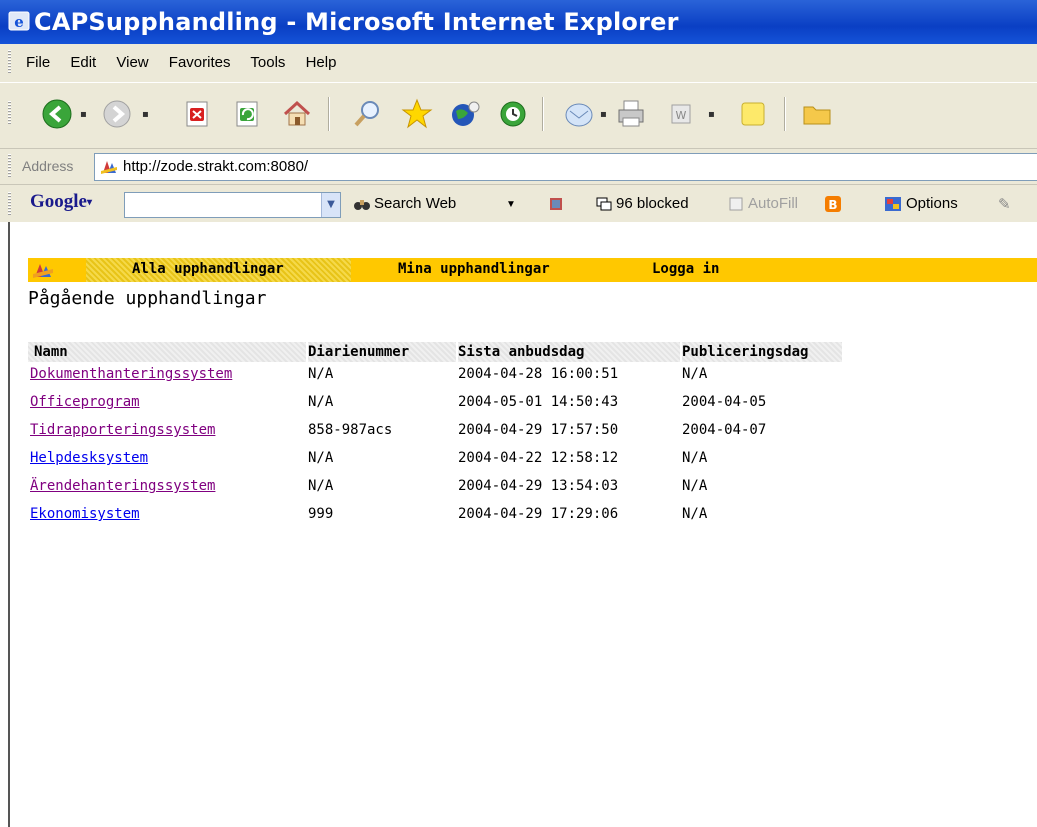  Describe the element at coordinates (58, 201) in the screenshot. I see `google-logo: Google` at that location.